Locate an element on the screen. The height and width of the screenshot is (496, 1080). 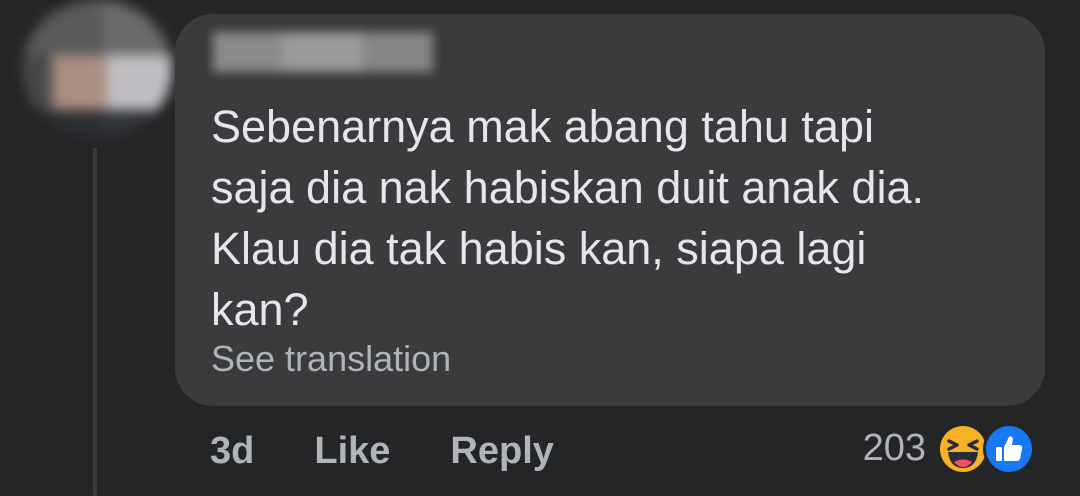
comment-actions: 3d Like Reply is located at coordinates (412, 451).